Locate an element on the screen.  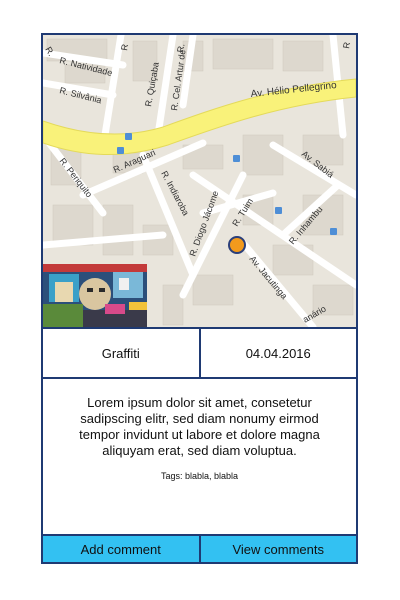
graffiti-image is located at coordinates (95, 295).